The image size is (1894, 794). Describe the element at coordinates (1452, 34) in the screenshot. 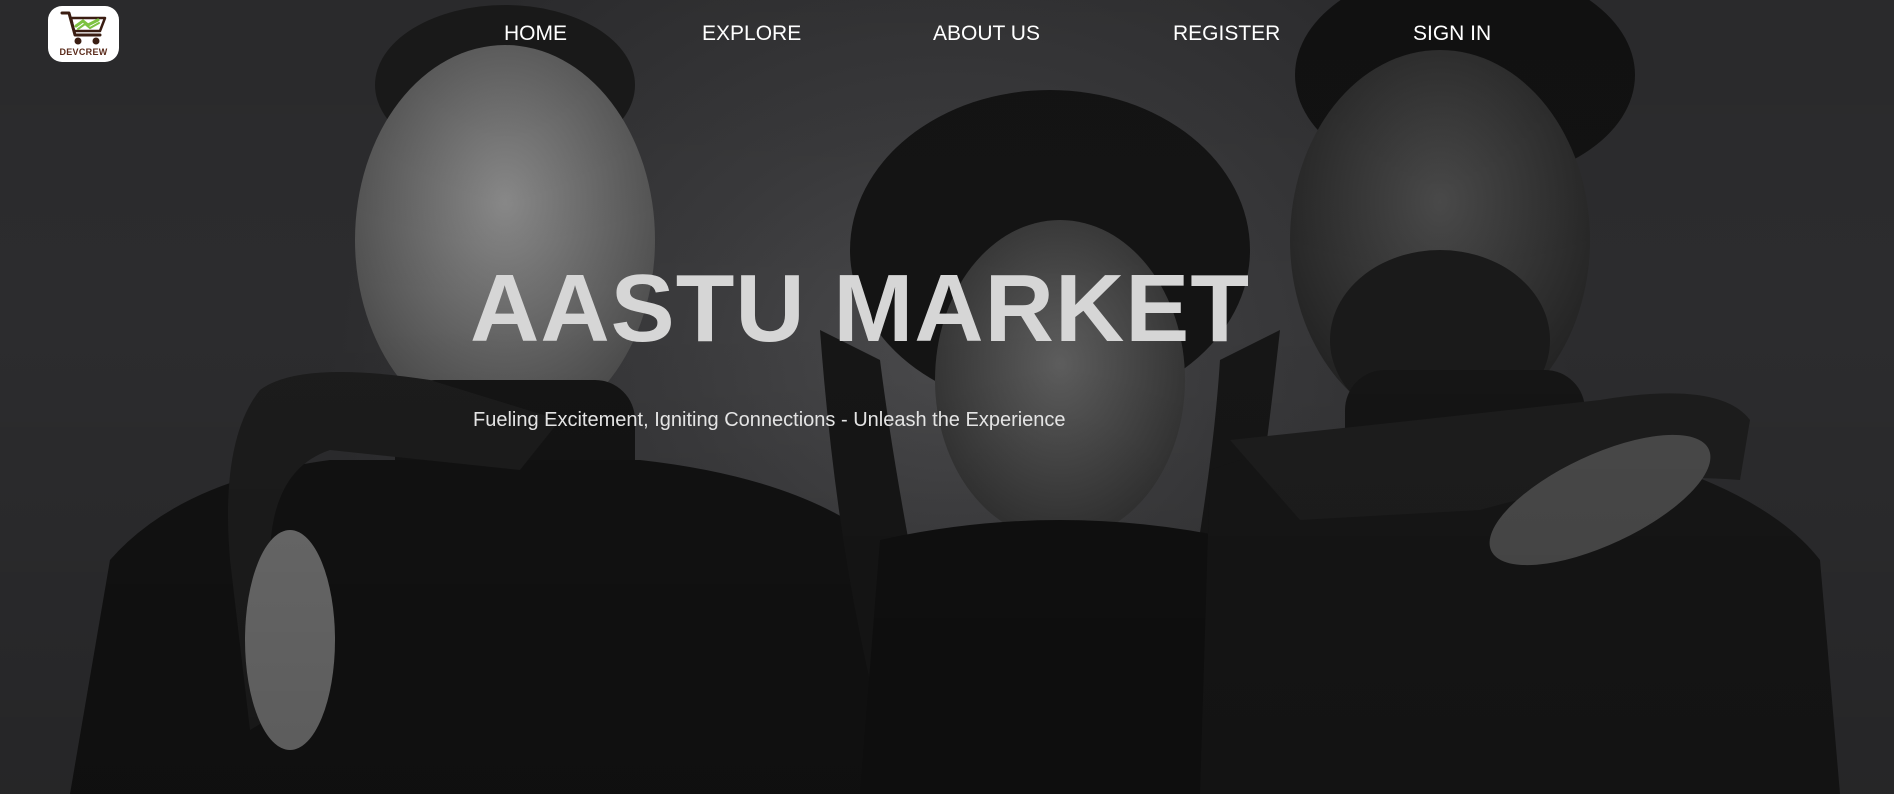

I see `nav-link-sign-in: SIGN IN` at that location.